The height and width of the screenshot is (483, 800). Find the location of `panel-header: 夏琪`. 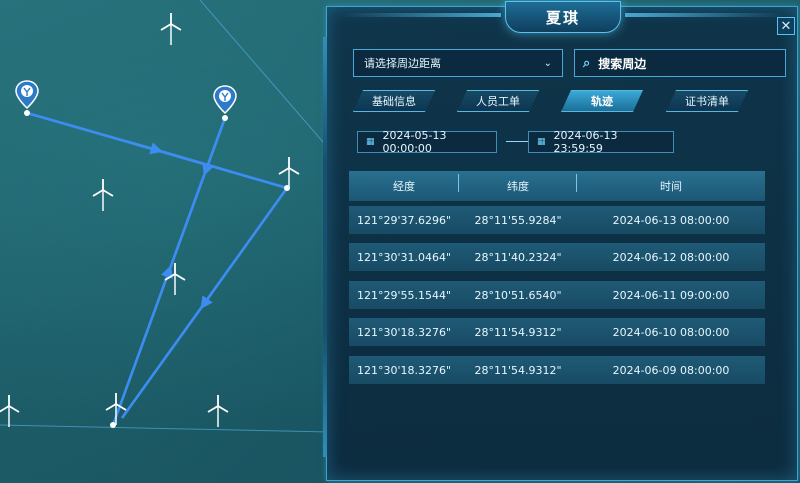

panel-header: 夏琪 is located at coordinates (563, 17).